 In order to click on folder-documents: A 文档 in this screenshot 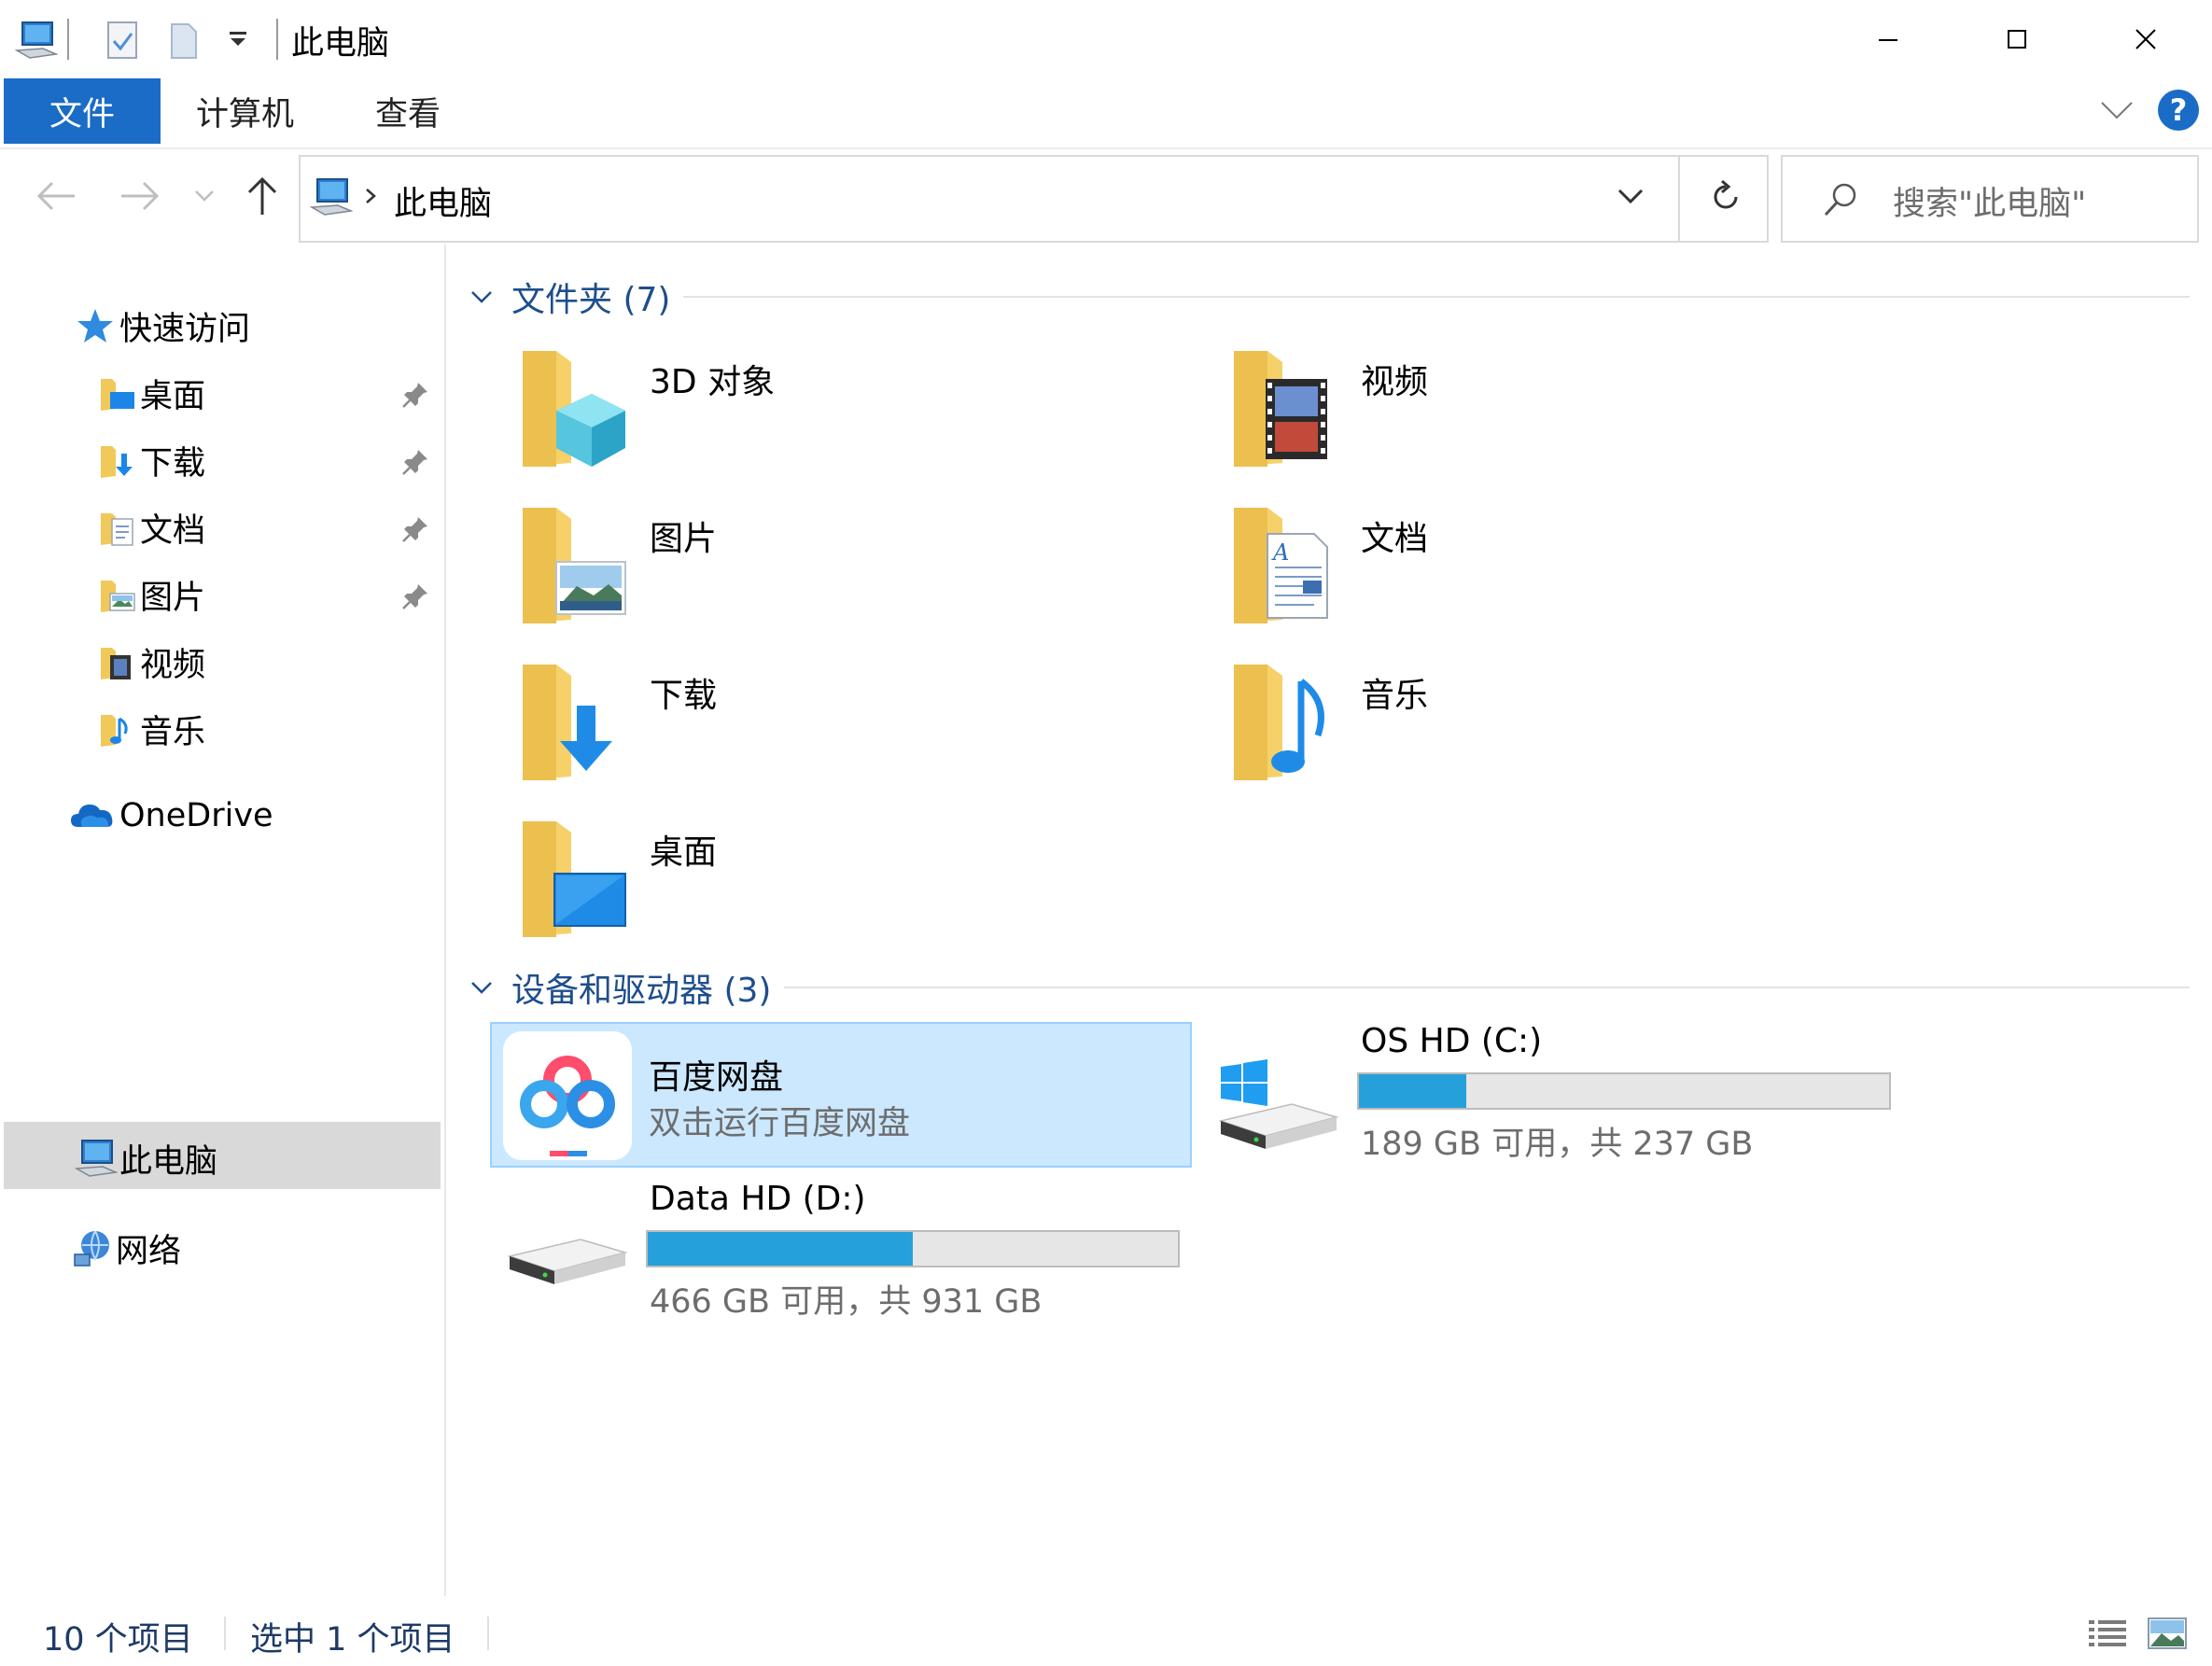, I will do `click(1547, 567)`.